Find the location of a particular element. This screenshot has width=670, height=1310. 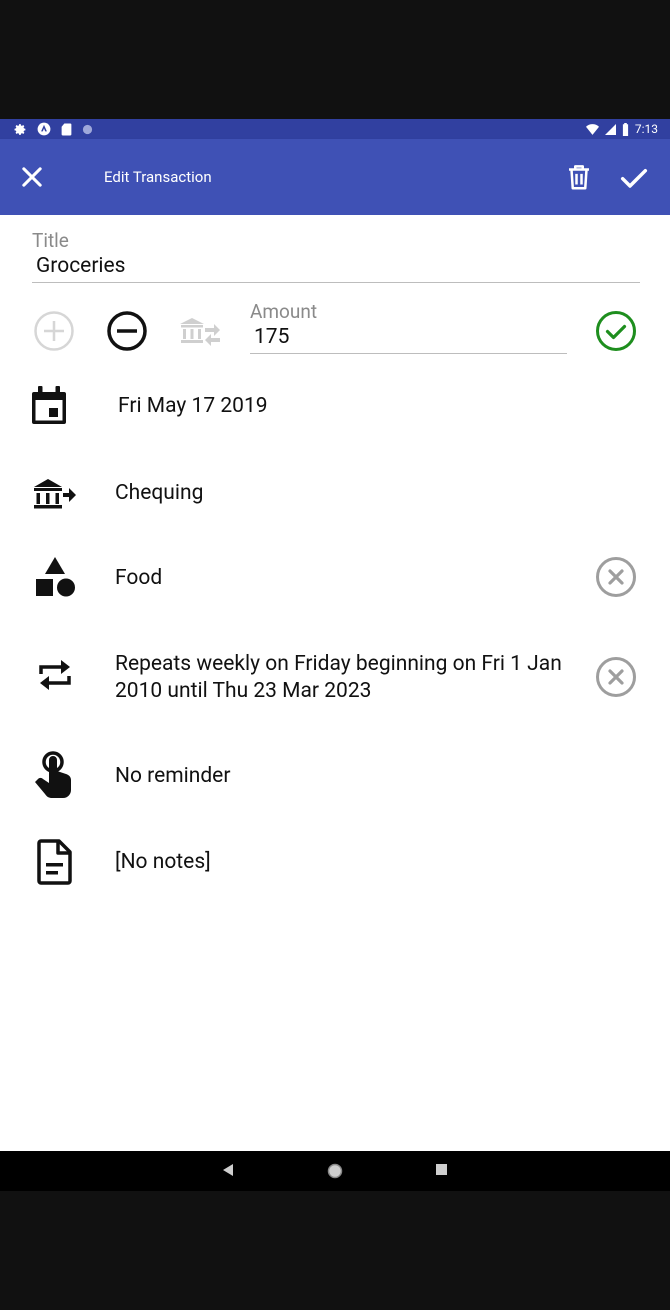

title-field: Title Groceries is located at coordinates (336, 256).